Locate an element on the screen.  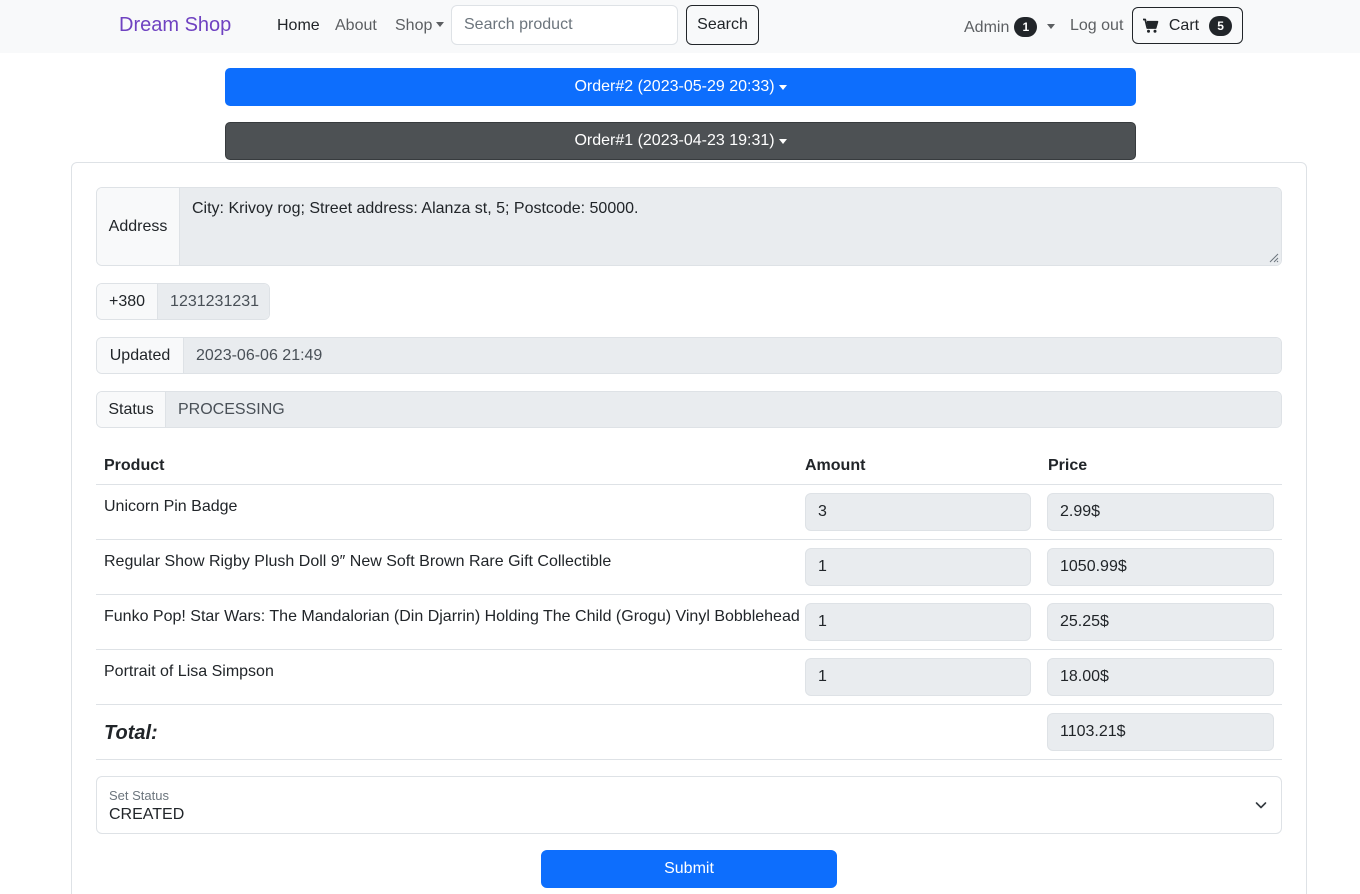
product-name: Unicorn Pin Badge is located at coordinates (171, 506).